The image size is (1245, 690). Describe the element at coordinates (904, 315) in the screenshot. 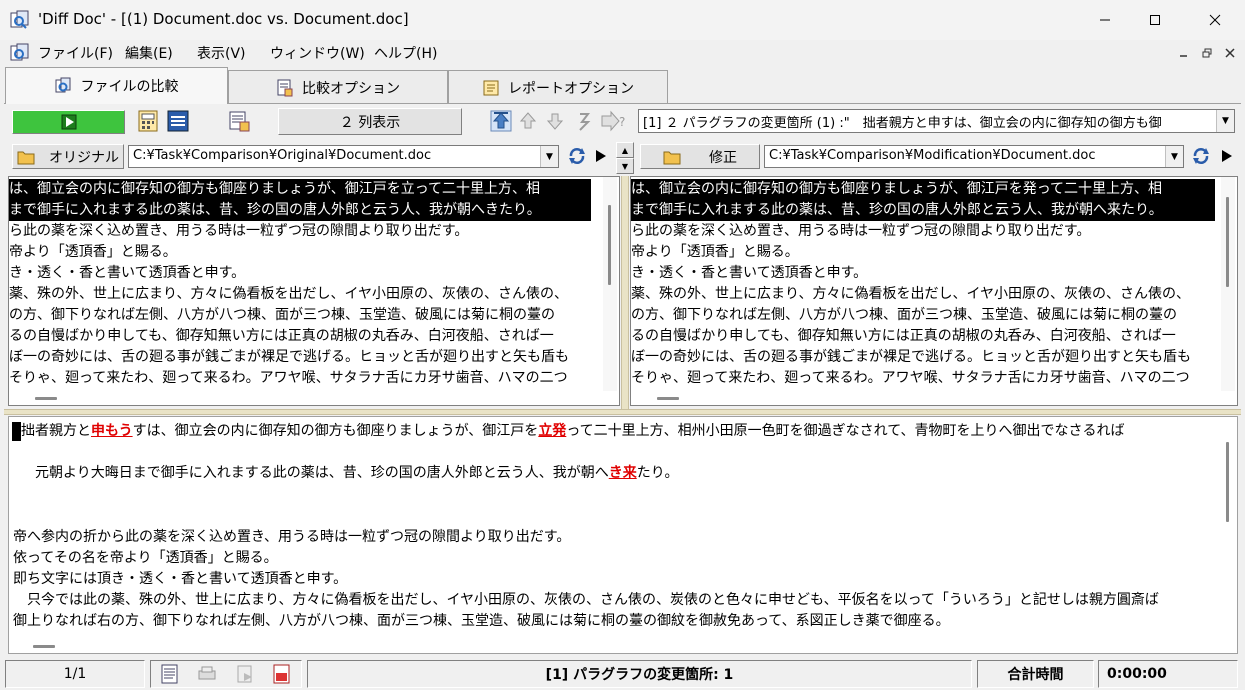

I see `modified-line: の方、御下りなれば左側、八方が八つ棟、面が三つ棟、玉堂造、破風には菊に桐の薹の` at that location.